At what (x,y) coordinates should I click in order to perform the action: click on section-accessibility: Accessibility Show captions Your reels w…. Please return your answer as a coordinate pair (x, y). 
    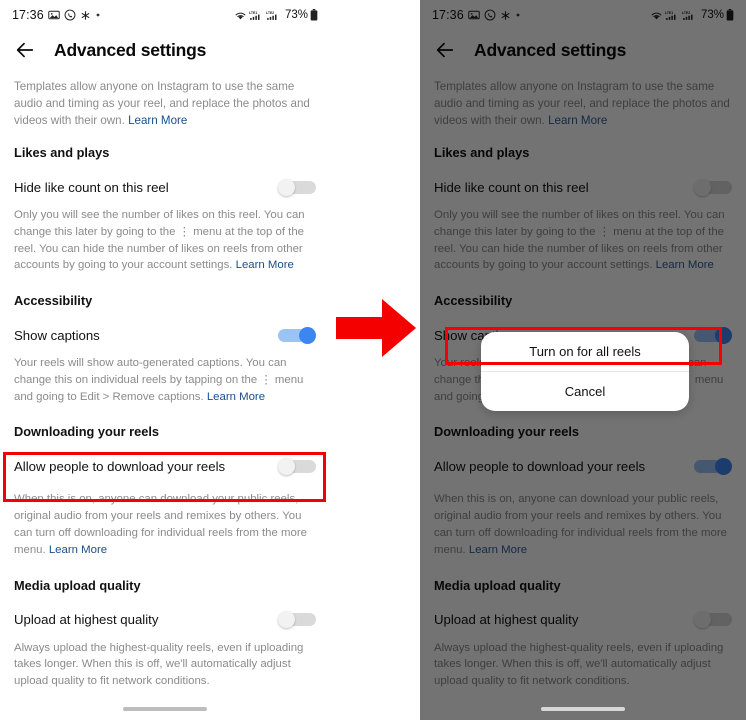
    Looking at the image, I should click on (165, 349).